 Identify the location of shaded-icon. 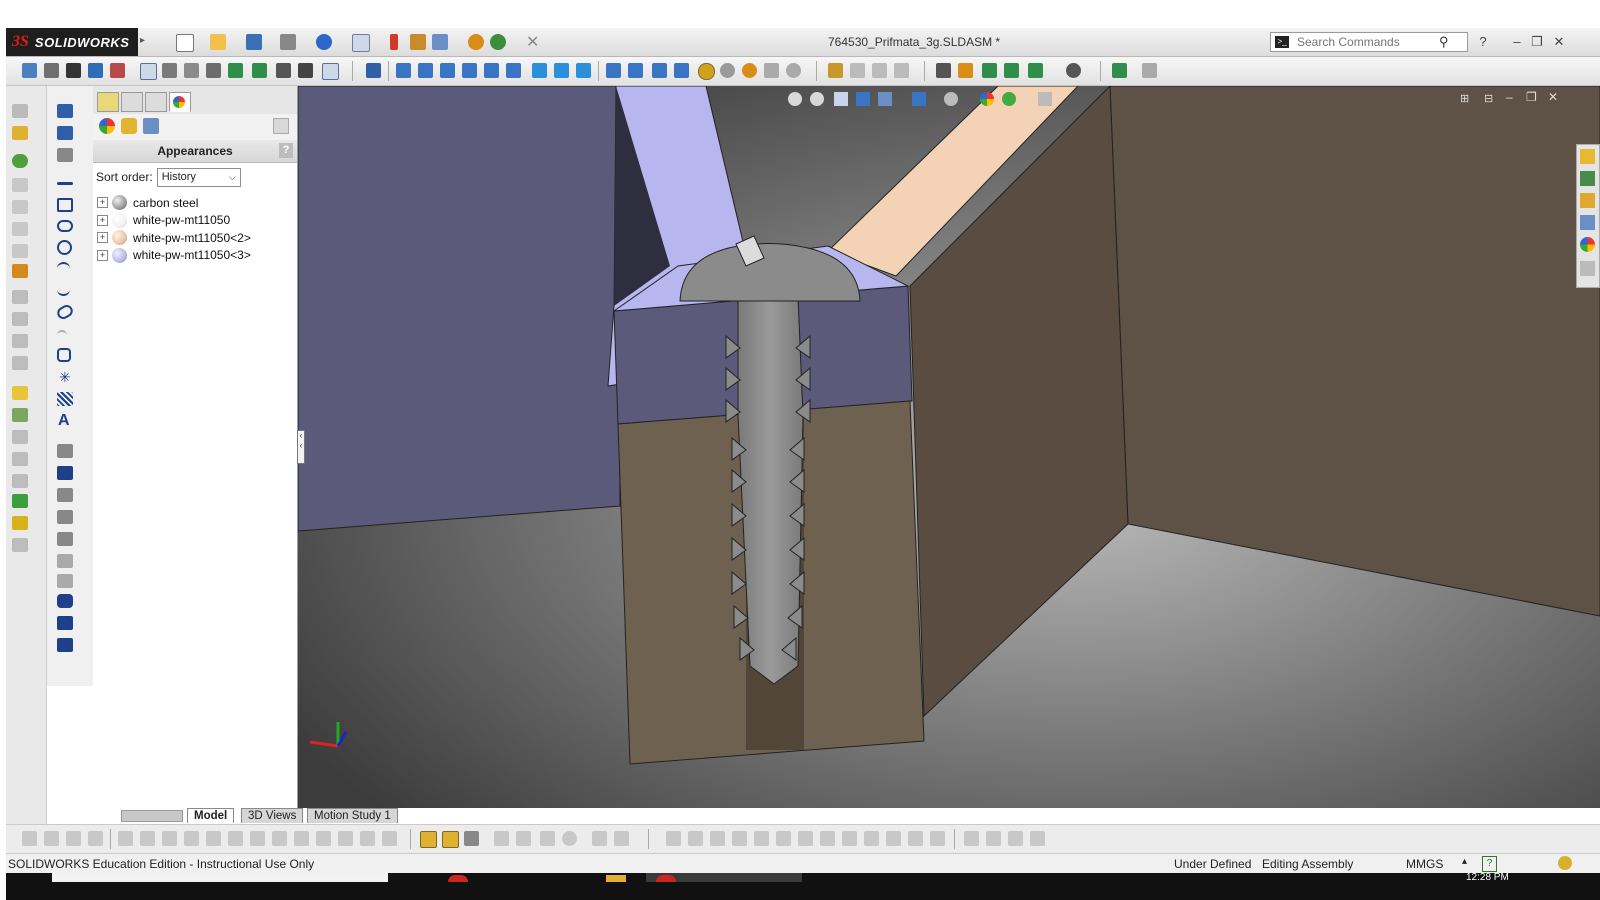
(706, 71).